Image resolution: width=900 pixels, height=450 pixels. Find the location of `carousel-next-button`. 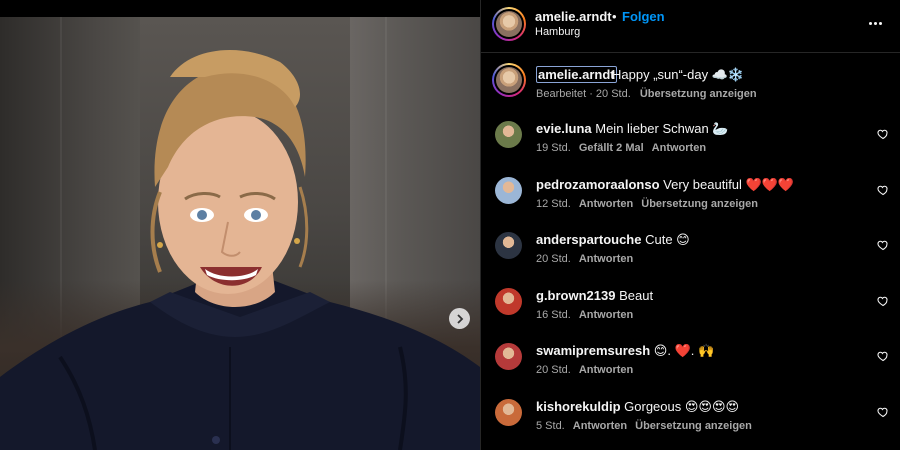

carousel-next-button is located at coordinates (459, 318).